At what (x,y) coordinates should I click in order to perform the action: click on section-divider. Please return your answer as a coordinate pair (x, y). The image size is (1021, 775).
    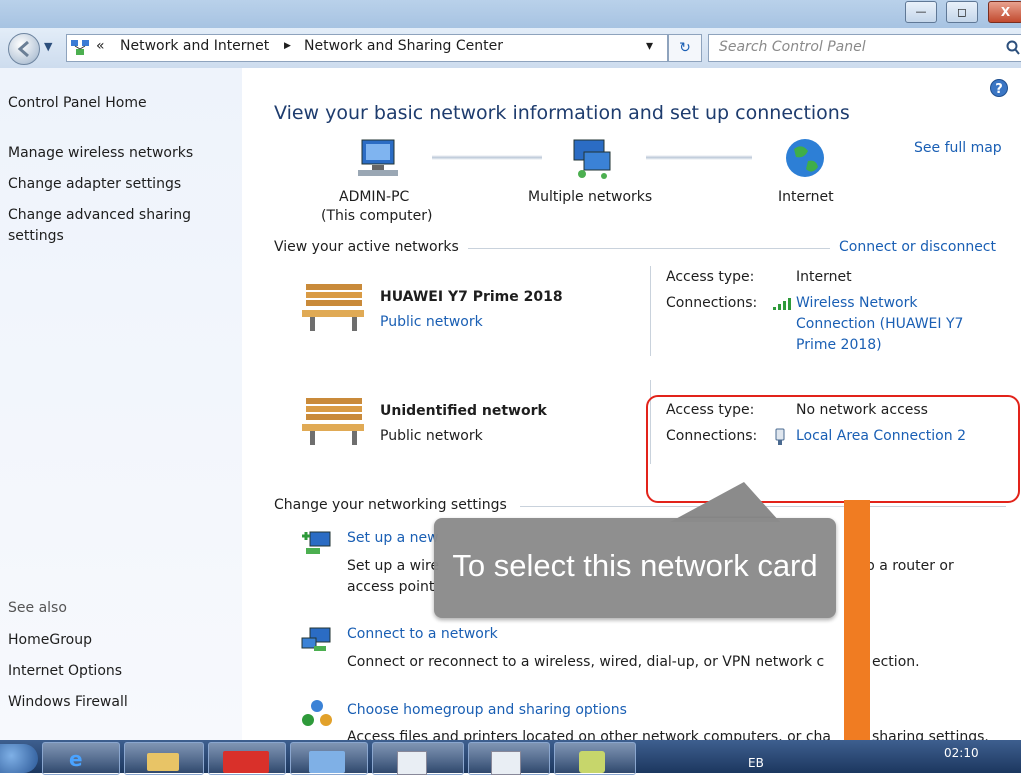
    Looking at the image, I should click on (649, 248).